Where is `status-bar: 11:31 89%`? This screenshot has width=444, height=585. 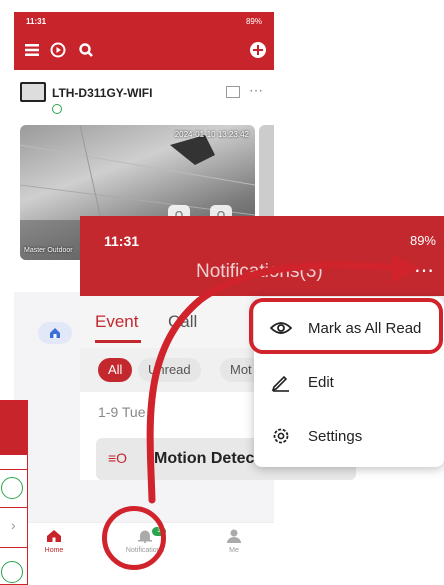 status-bar: 11:31 89% is located at coordinates (144, 22).